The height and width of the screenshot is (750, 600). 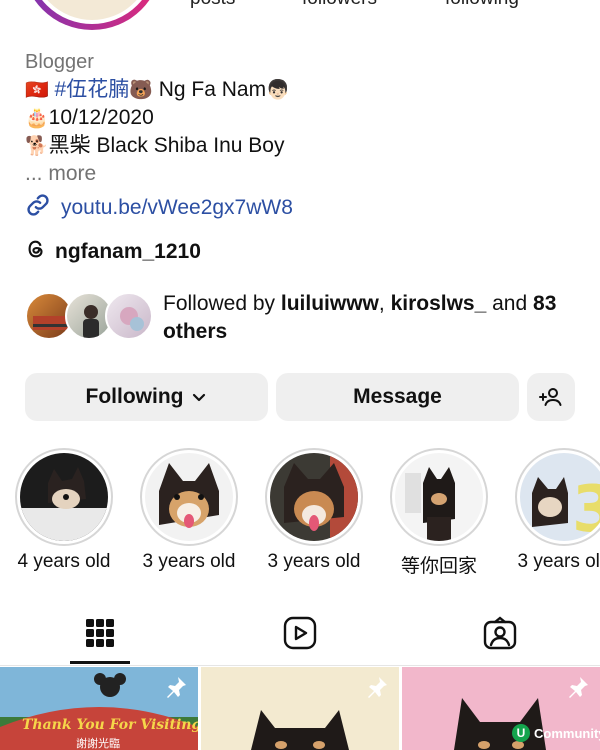 I want to click on tab-tagged, so click(x=500, y=633).